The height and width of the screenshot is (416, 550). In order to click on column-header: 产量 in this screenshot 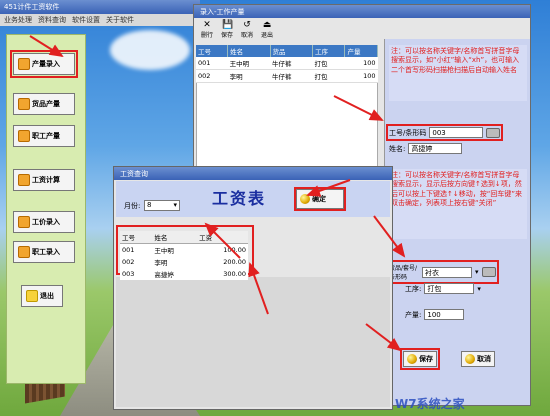, I will do `click(361, 51)`.